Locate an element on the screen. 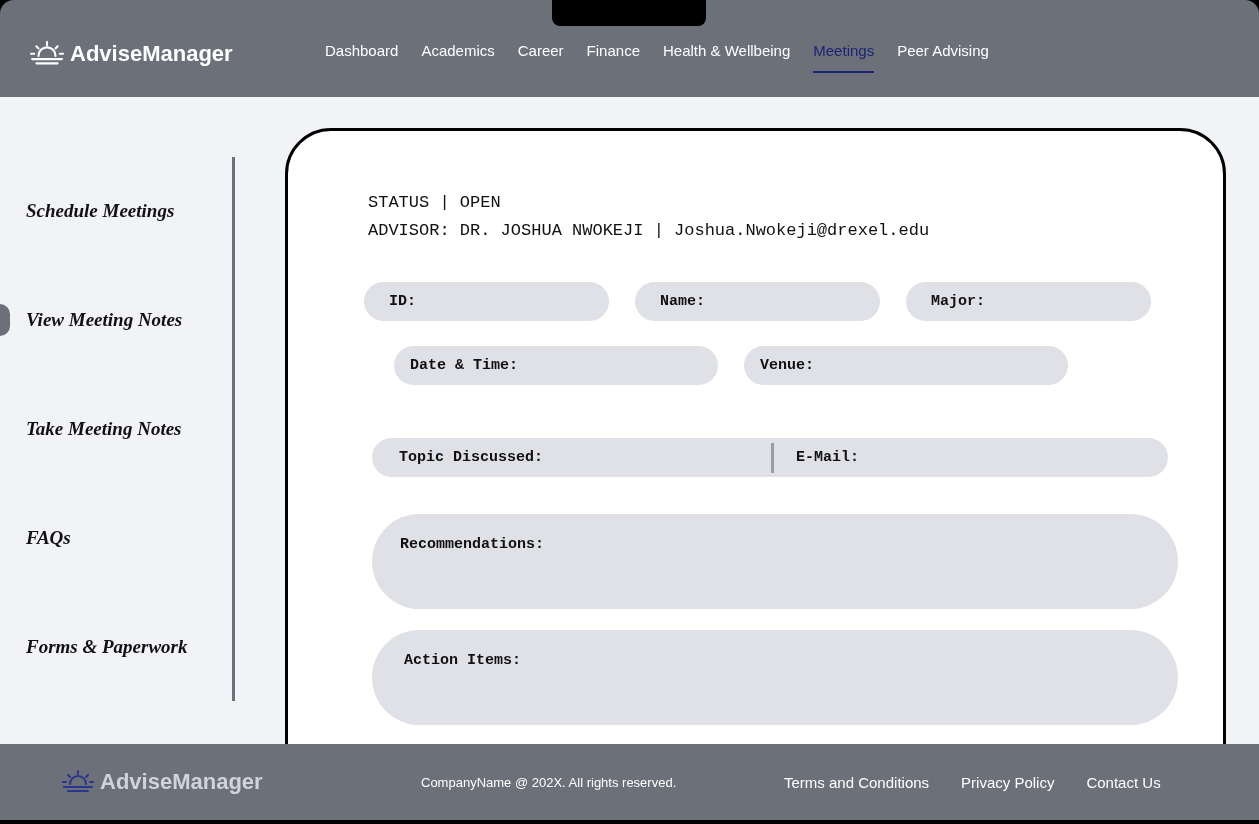 Image resolution: width=1259 pixels, height=824 pixels. form-field: Date & Time: is located at coordinates (556, 365).